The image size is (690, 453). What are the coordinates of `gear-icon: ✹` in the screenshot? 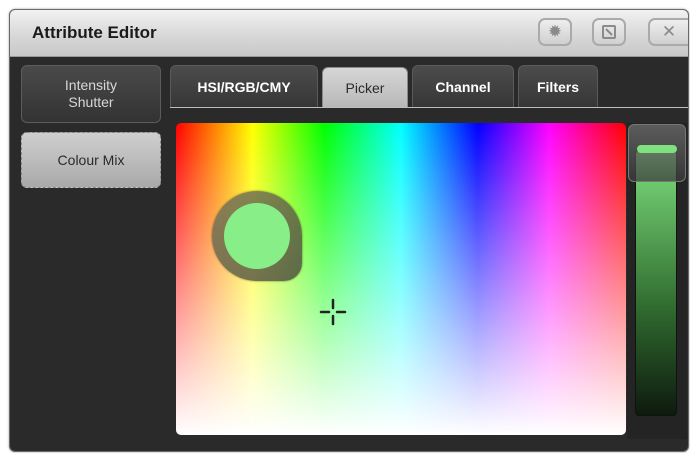 It's located at (555, 31).